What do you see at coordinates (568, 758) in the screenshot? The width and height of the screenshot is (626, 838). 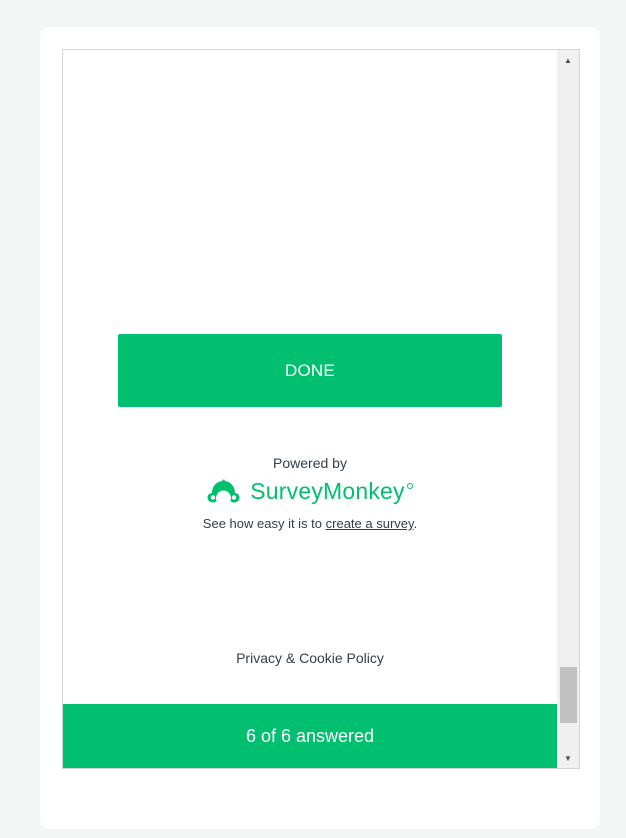 I see `scroll-down-arrow-icon: ▼` at bounding box center [568, 758].